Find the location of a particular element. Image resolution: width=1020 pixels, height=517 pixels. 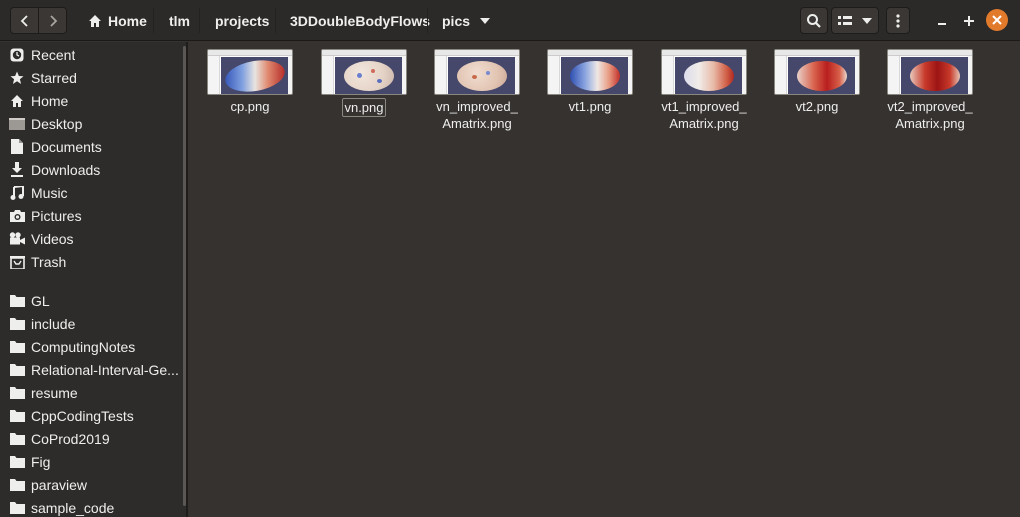

sidebar-item-sample-code: sample_code is located at coordinates (93, 506).